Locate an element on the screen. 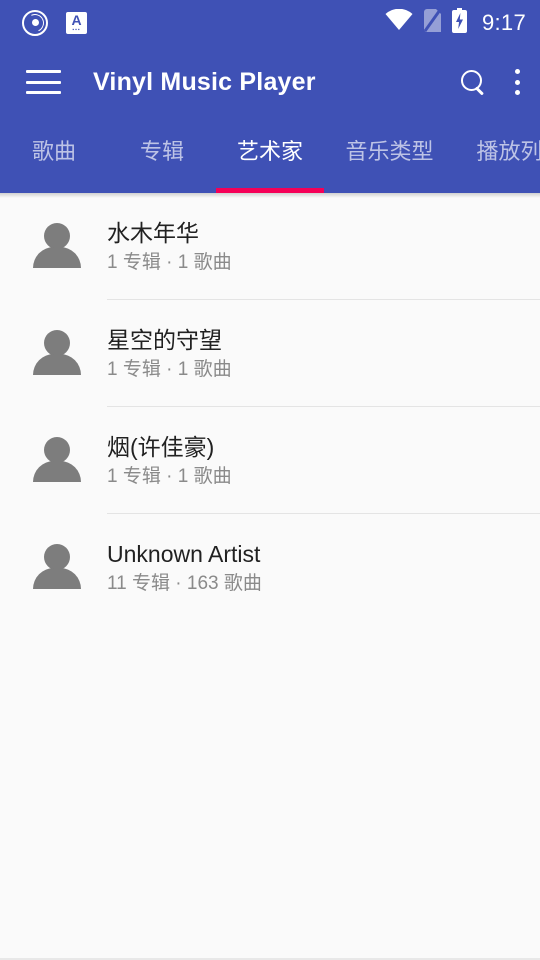 The image size is (540, 960). tab-bar: 歌曲 专辑 艺术家 音乐类型 播放列表 is located at coordinates (270, 156).